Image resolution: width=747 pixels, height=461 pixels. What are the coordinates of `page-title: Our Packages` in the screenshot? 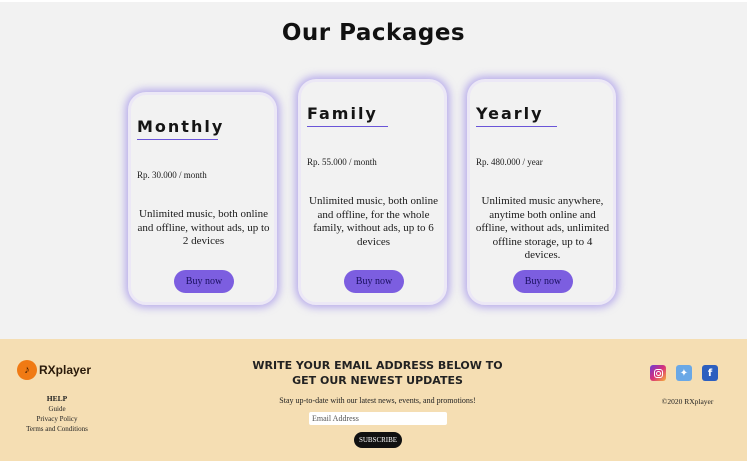 It's located at (373, 33).